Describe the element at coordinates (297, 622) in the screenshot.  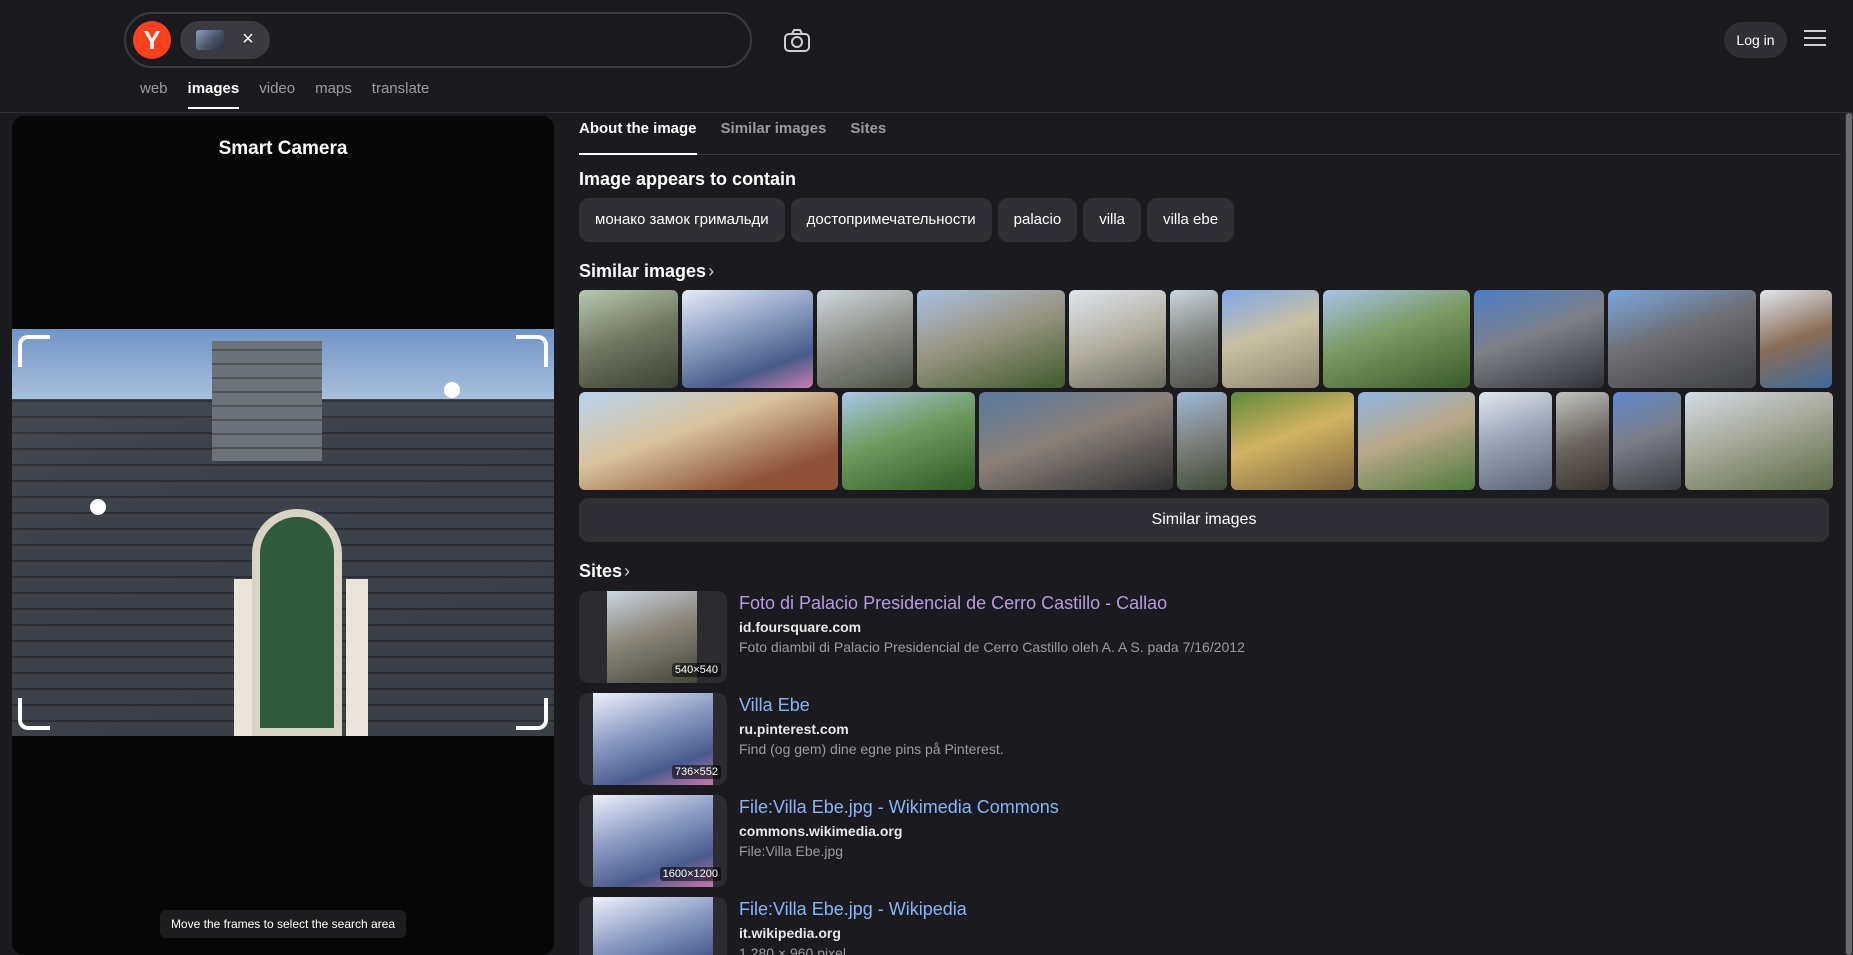
I see `photo-door` at that location.